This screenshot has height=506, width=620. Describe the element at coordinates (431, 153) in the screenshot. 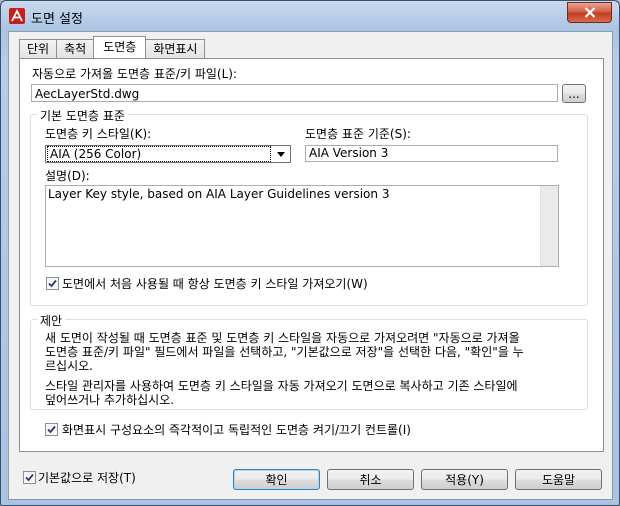

I see `layer-standard-field: AIA Version 3` at that location.